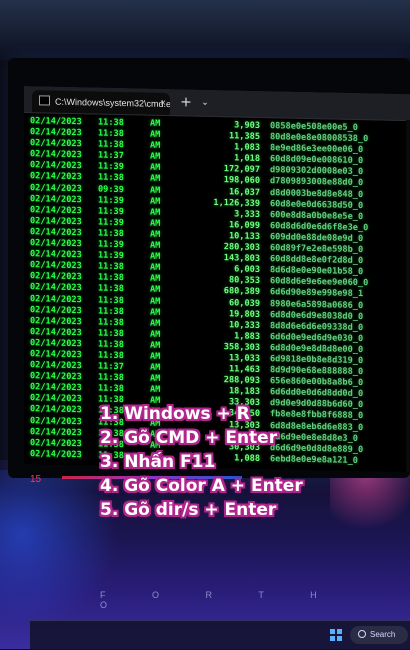 Image resolution: width=410 pixels, height=650 pixels. What do you see at coordinates (36, 479) in the screenshot?
I see `red-desk-label: 15` at bounding box center [36, 479].